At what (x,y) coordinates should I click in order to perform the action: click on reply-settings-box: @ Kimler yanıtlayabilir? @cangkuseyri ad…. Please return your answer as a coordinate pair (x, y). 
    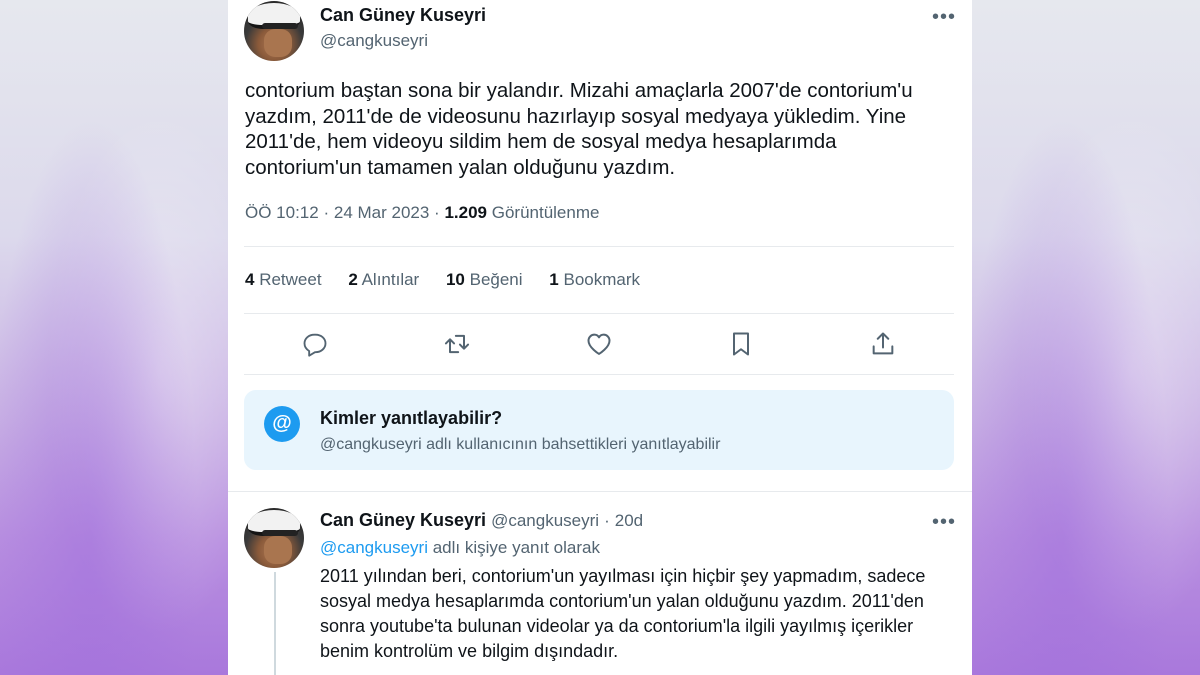
    Looking at the image, I should click on (599, 430).